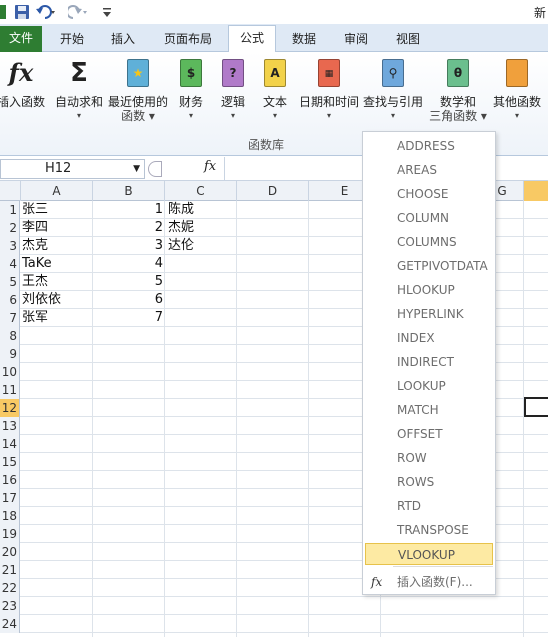 Image resolution: width=548 pixels, height=637 pixels. I want to click on row-header: 19, so click(10, 534).